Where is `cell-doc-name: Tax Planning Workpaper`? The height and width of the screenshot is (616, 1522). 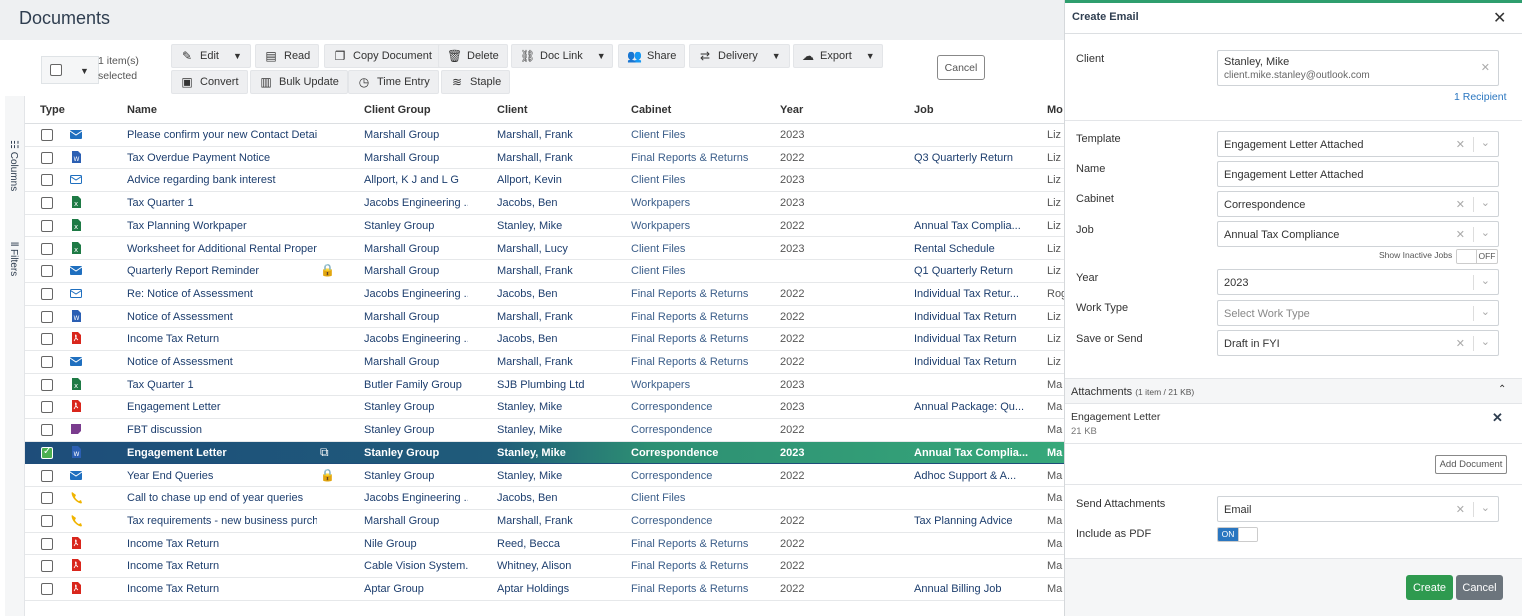
cell-doc-name: Tax Planning Workpaper is located at coordinates (222, 226).